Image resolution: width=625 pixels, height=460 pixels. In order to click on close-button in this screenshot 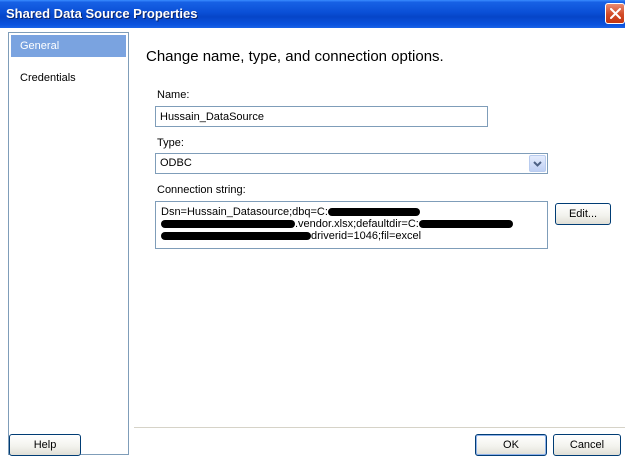, I will do `click(615, 13)`.